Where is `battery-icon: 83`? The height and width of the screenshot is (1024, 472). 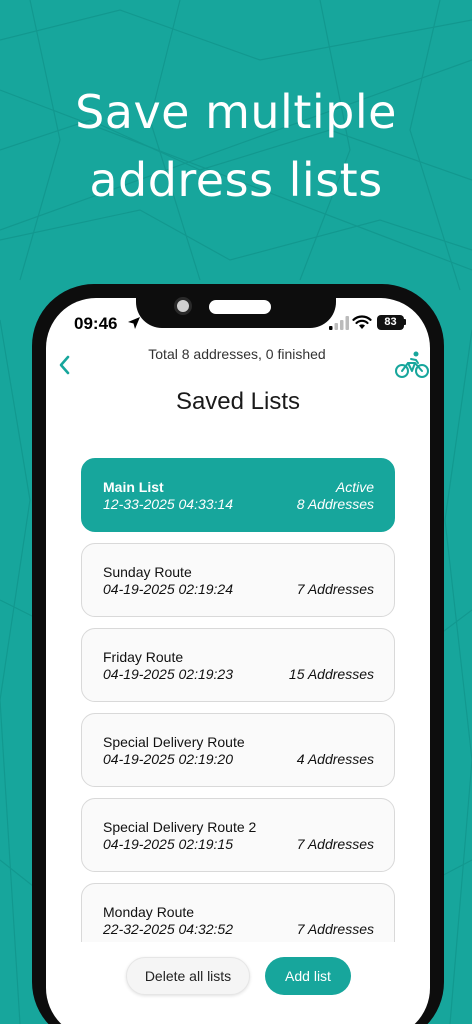 battery-icon: 83 is located at coordinates (390, 322).